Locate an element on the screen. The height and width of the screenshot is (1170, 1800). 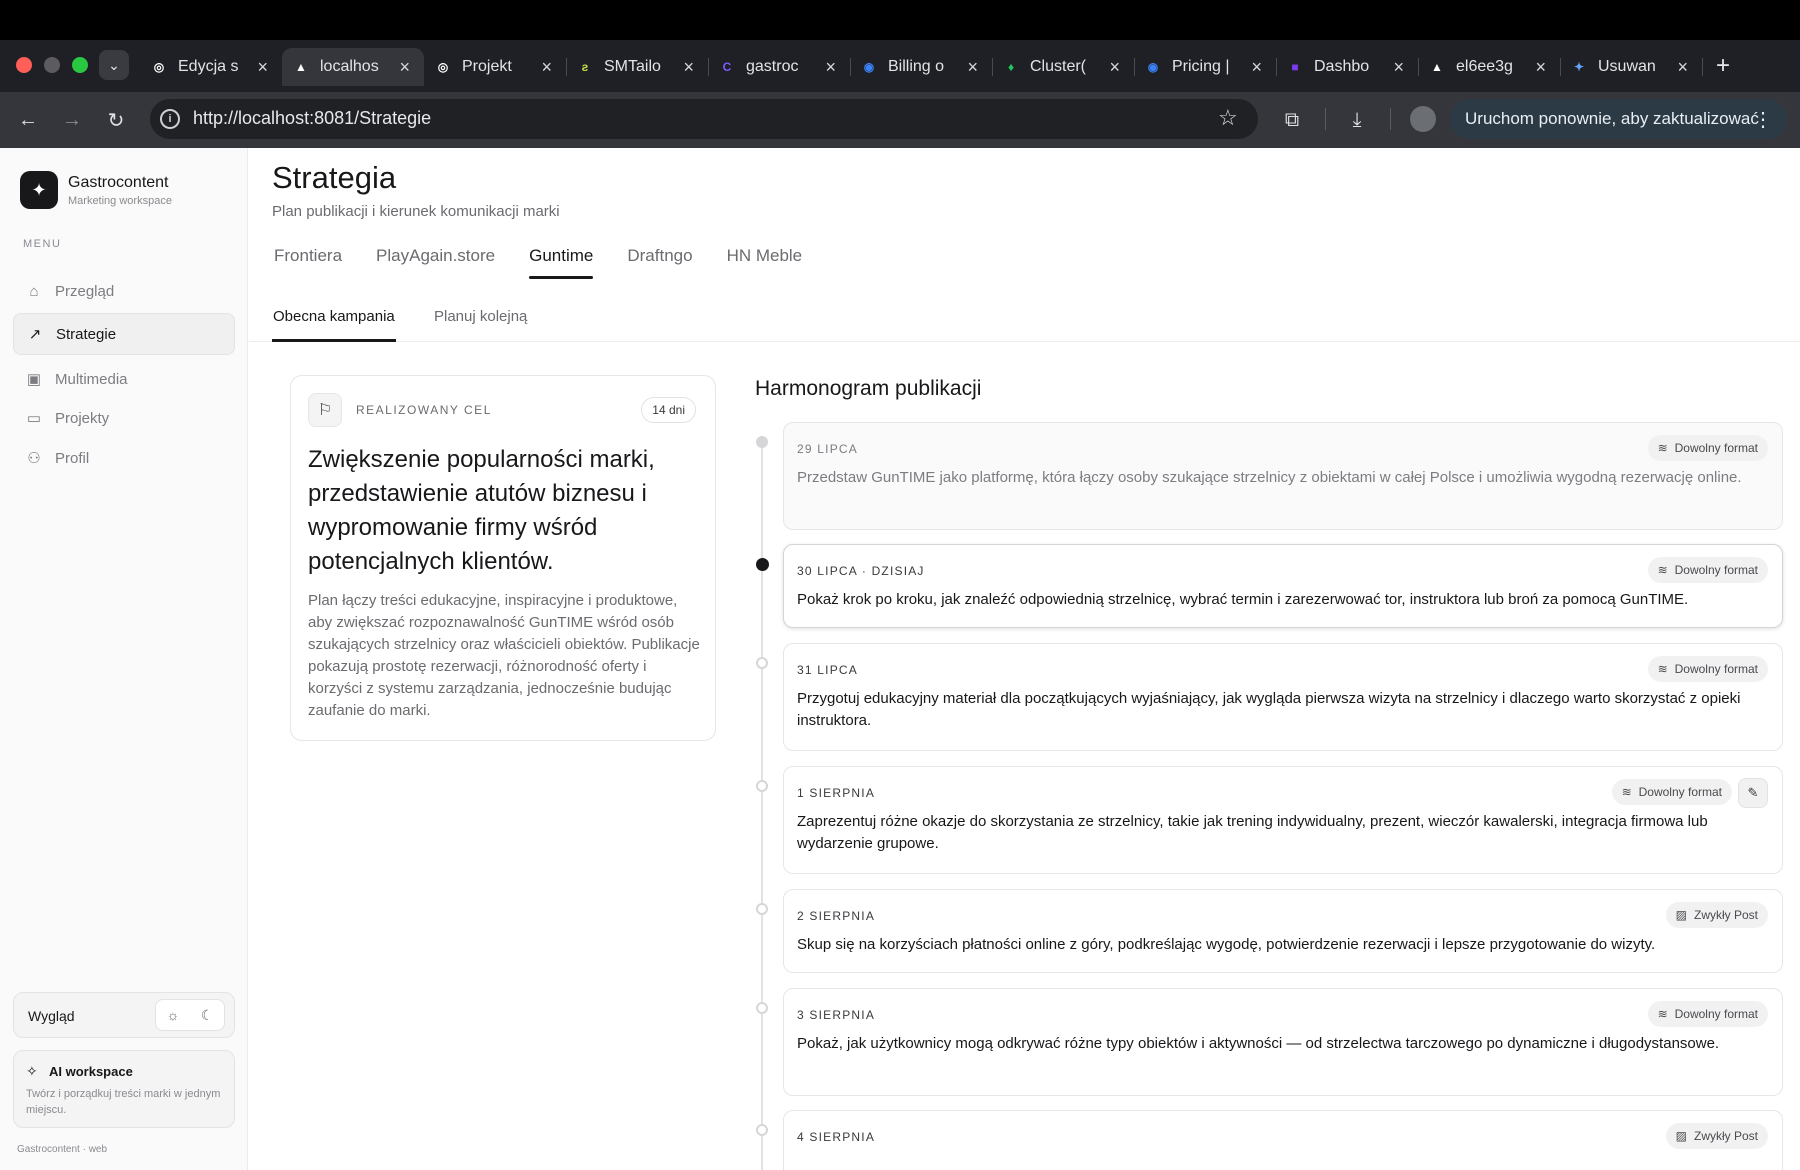
tab-brand: Frontiera is located at coordinates (308, 254).